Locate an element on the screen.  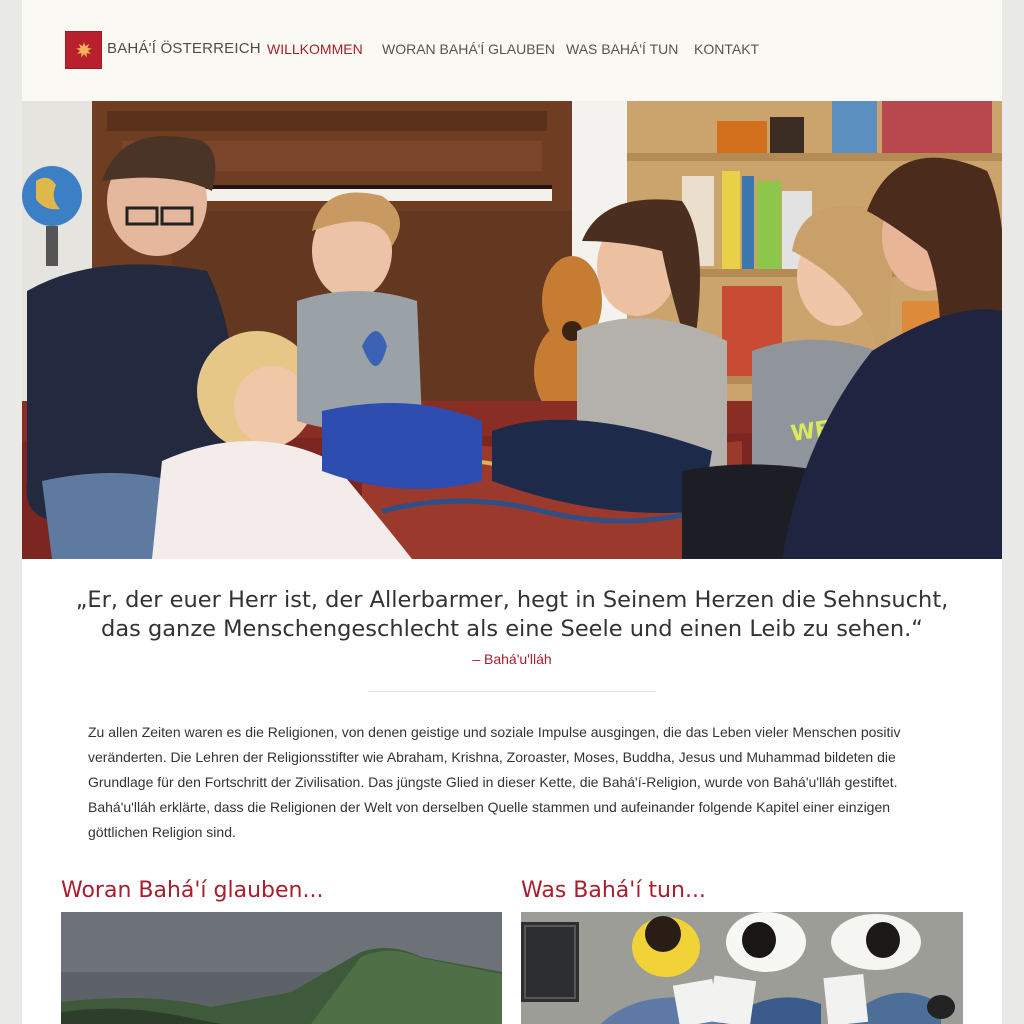
site-brand: BAHÁ'Í ÖSTERREICH is located at coordinates (184, 48).